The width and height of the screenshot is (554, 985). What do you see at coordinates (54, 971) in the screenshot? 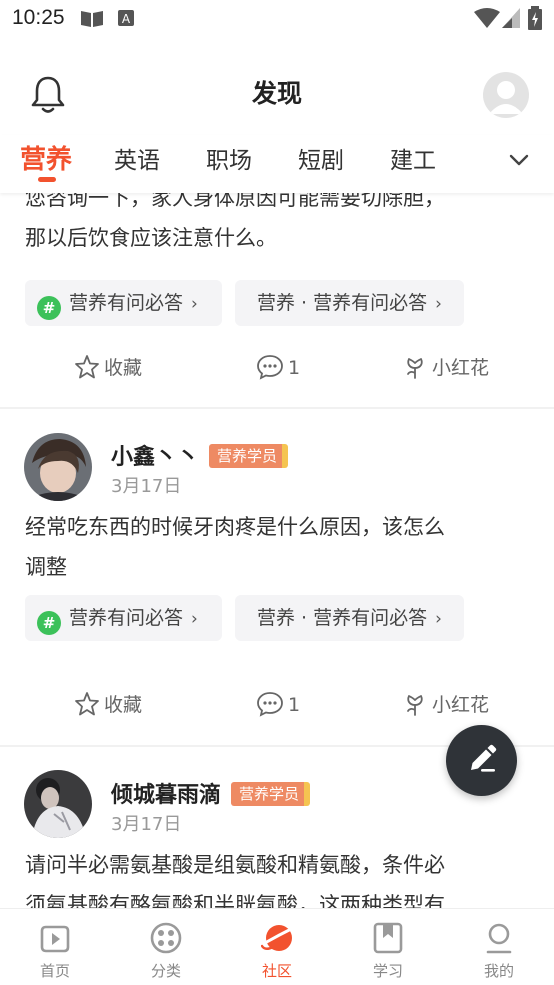
I see `nav-label: 首页` at bounding box center [54, 971].